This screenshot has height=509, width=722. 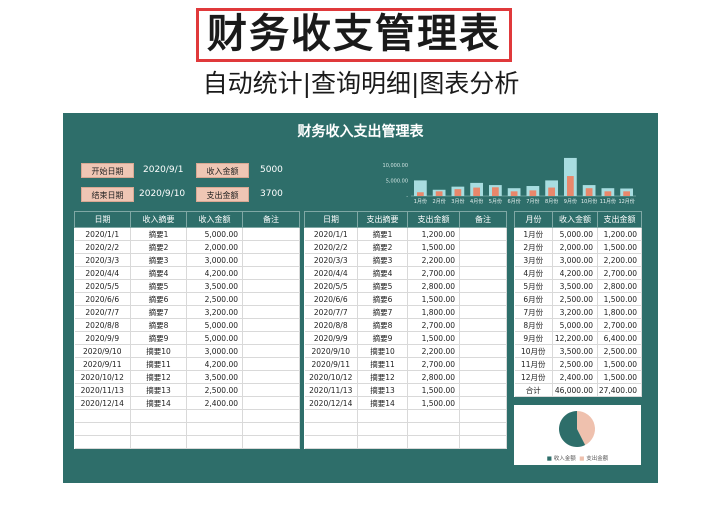 What do you see at coordinates (102, 247) in the screenshot?
I see `table-cell: 2020/2/2` at bounding box center [102, 247].